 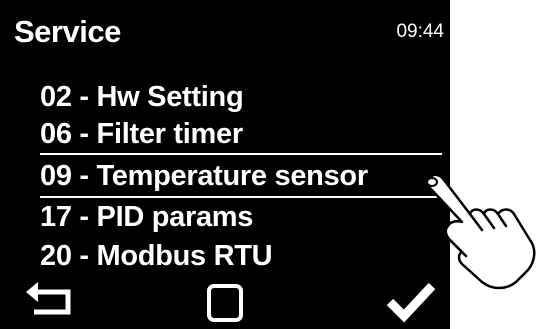 I want to click on square-icon, so click(x=225, y=303).